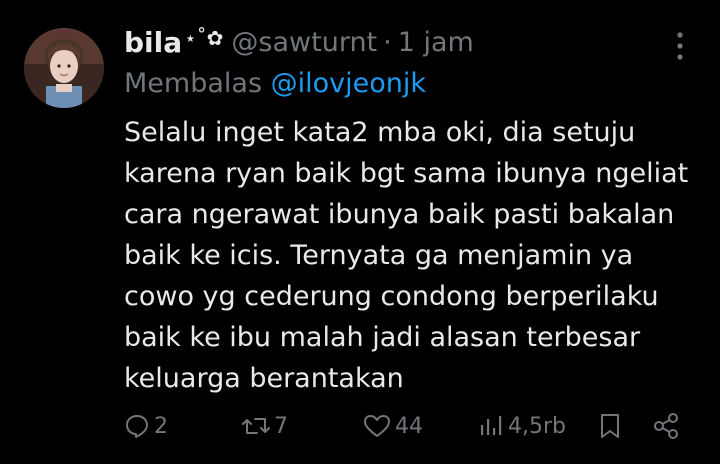 This screenshot has height=464, width=720. I want to click on reply-count: 2, so click(161, 426).